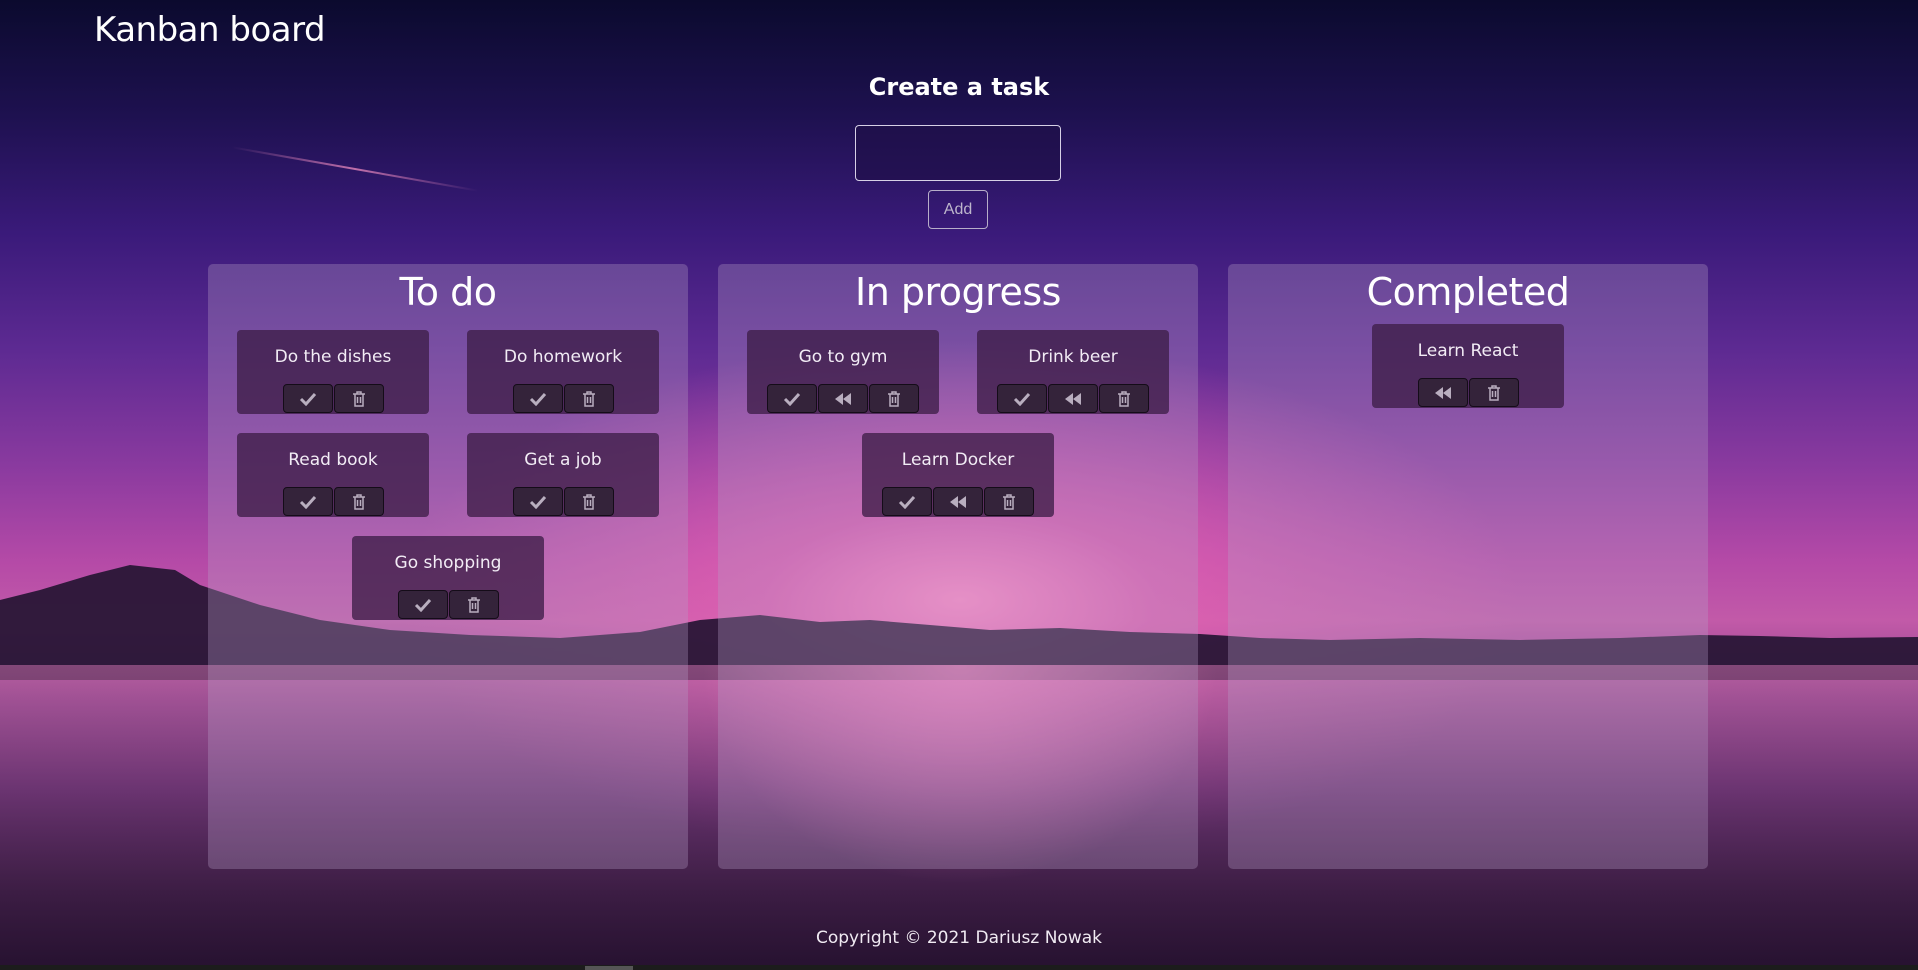  What do you see at coordinates (1073, 357) in the screenshot?
I see `task-title: Drink beer` at bounding box center [1073, 357].